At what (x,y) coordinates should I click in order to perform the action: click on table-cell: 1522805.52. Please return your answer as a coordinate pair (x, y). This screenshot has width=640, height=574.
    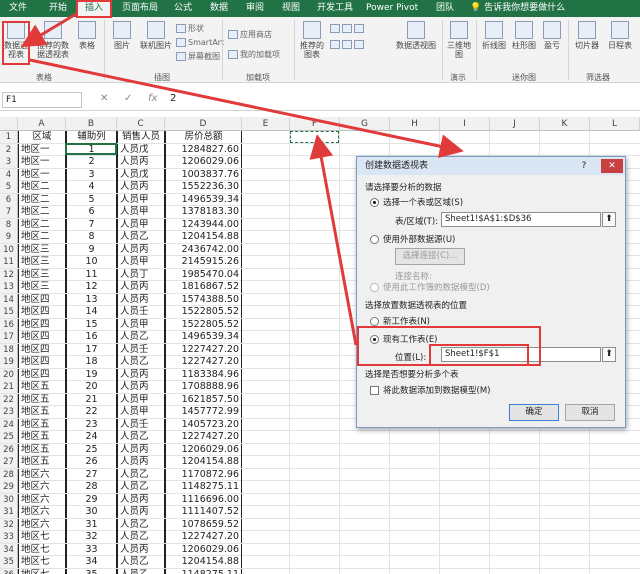
    Looking at the image, I should click on (203, 312).